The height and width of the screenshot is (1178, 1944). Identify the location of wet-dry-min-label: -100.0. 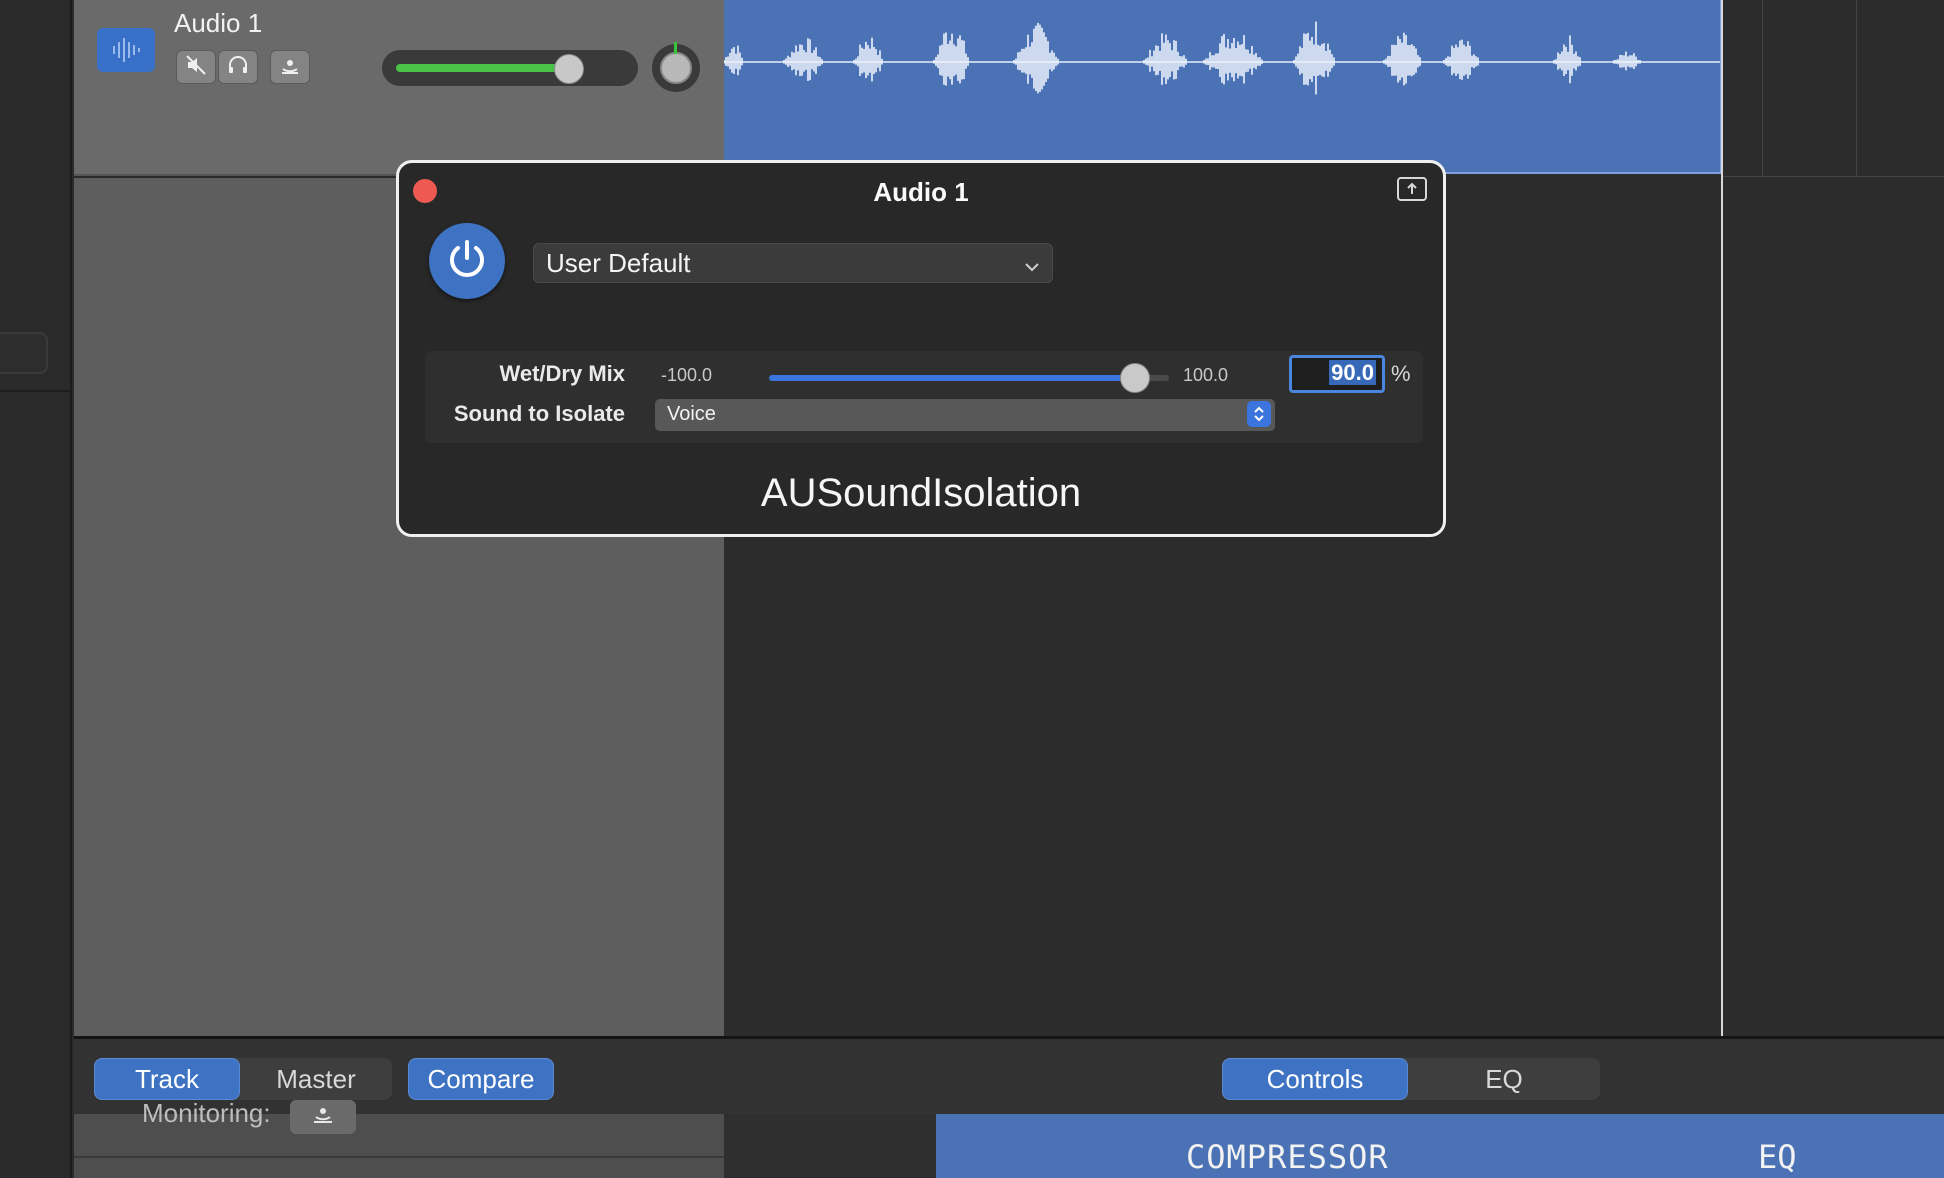
(687, 375).